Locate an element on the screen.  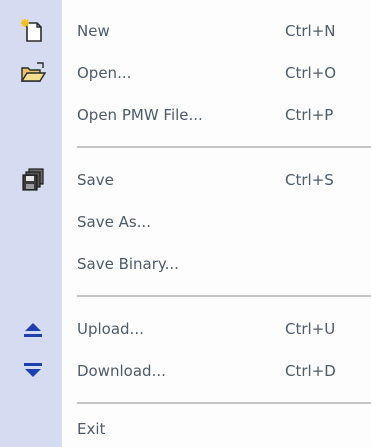
menu-item-open: Open... Ctrl+O is located at coordinates (185, 73).